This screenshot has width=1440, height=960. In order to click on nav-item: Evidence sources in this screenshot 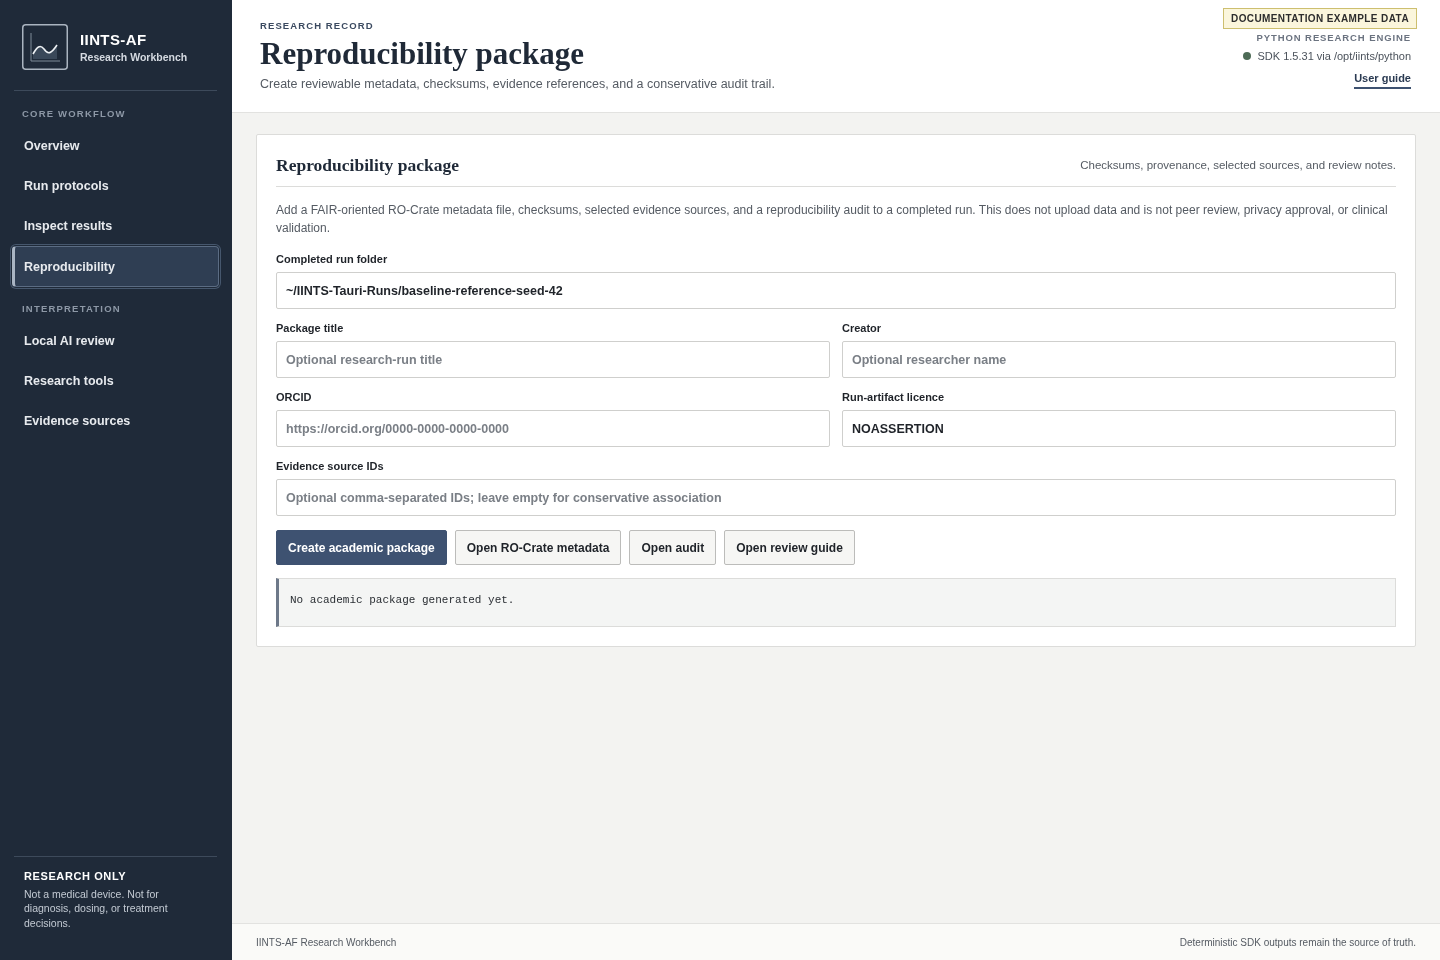, I will do `click(115, 421)`.